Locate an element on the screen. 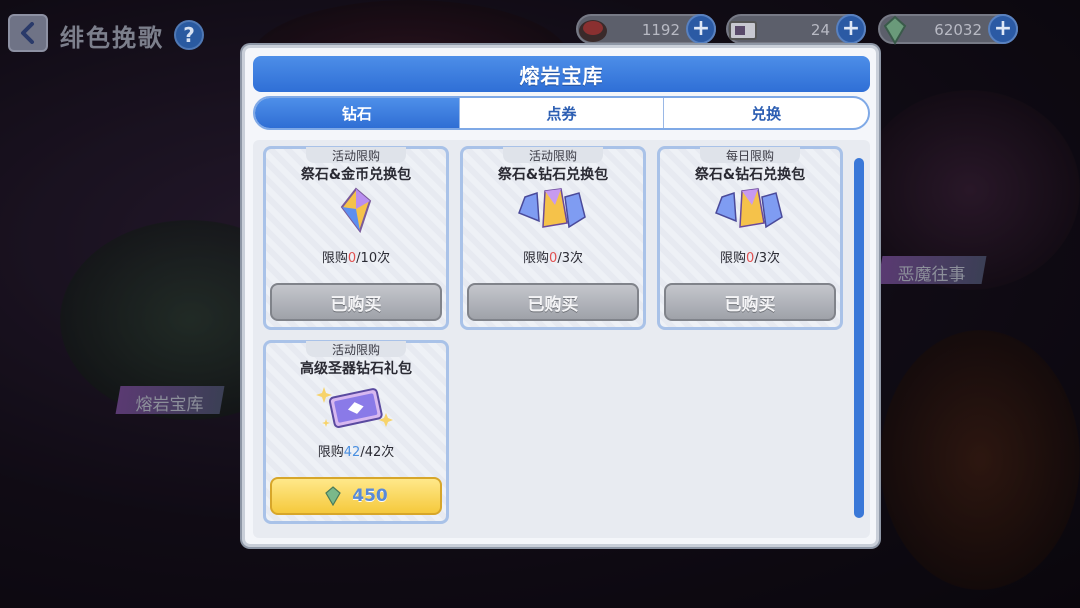  map-label-lava-vault: 熔岩宝库 is located at coordinates (170, 400).